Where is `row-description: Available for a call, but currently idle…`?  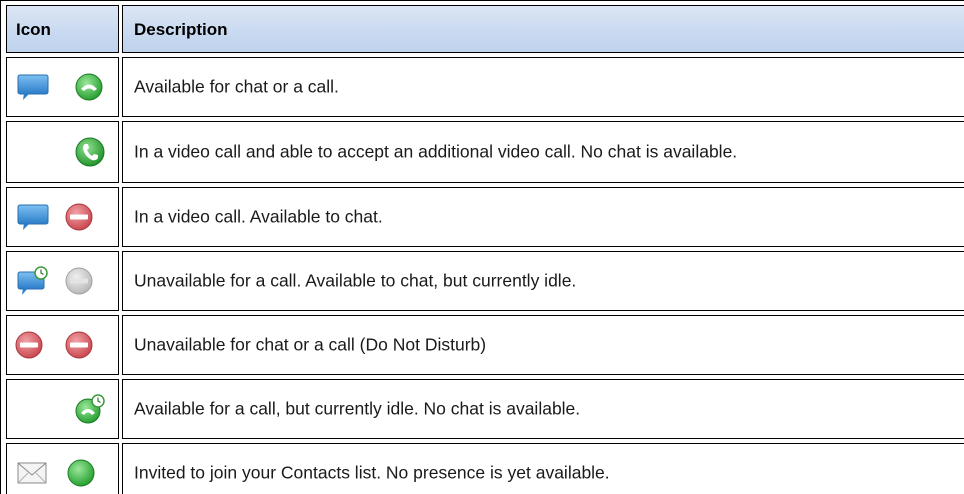
row-description: Available for a call, but currently idle… is located at coordinates (357, 408).